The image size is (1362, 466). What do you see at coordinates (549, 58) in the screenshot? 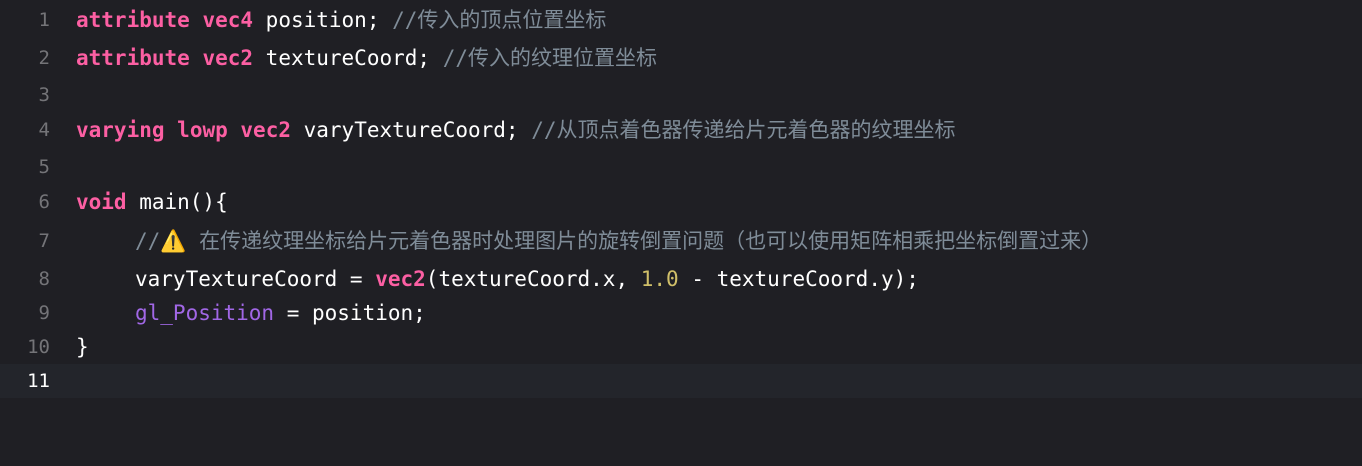
I see `comment-token: //传入的纹理位置坐标` at bounding box center [549, 58].